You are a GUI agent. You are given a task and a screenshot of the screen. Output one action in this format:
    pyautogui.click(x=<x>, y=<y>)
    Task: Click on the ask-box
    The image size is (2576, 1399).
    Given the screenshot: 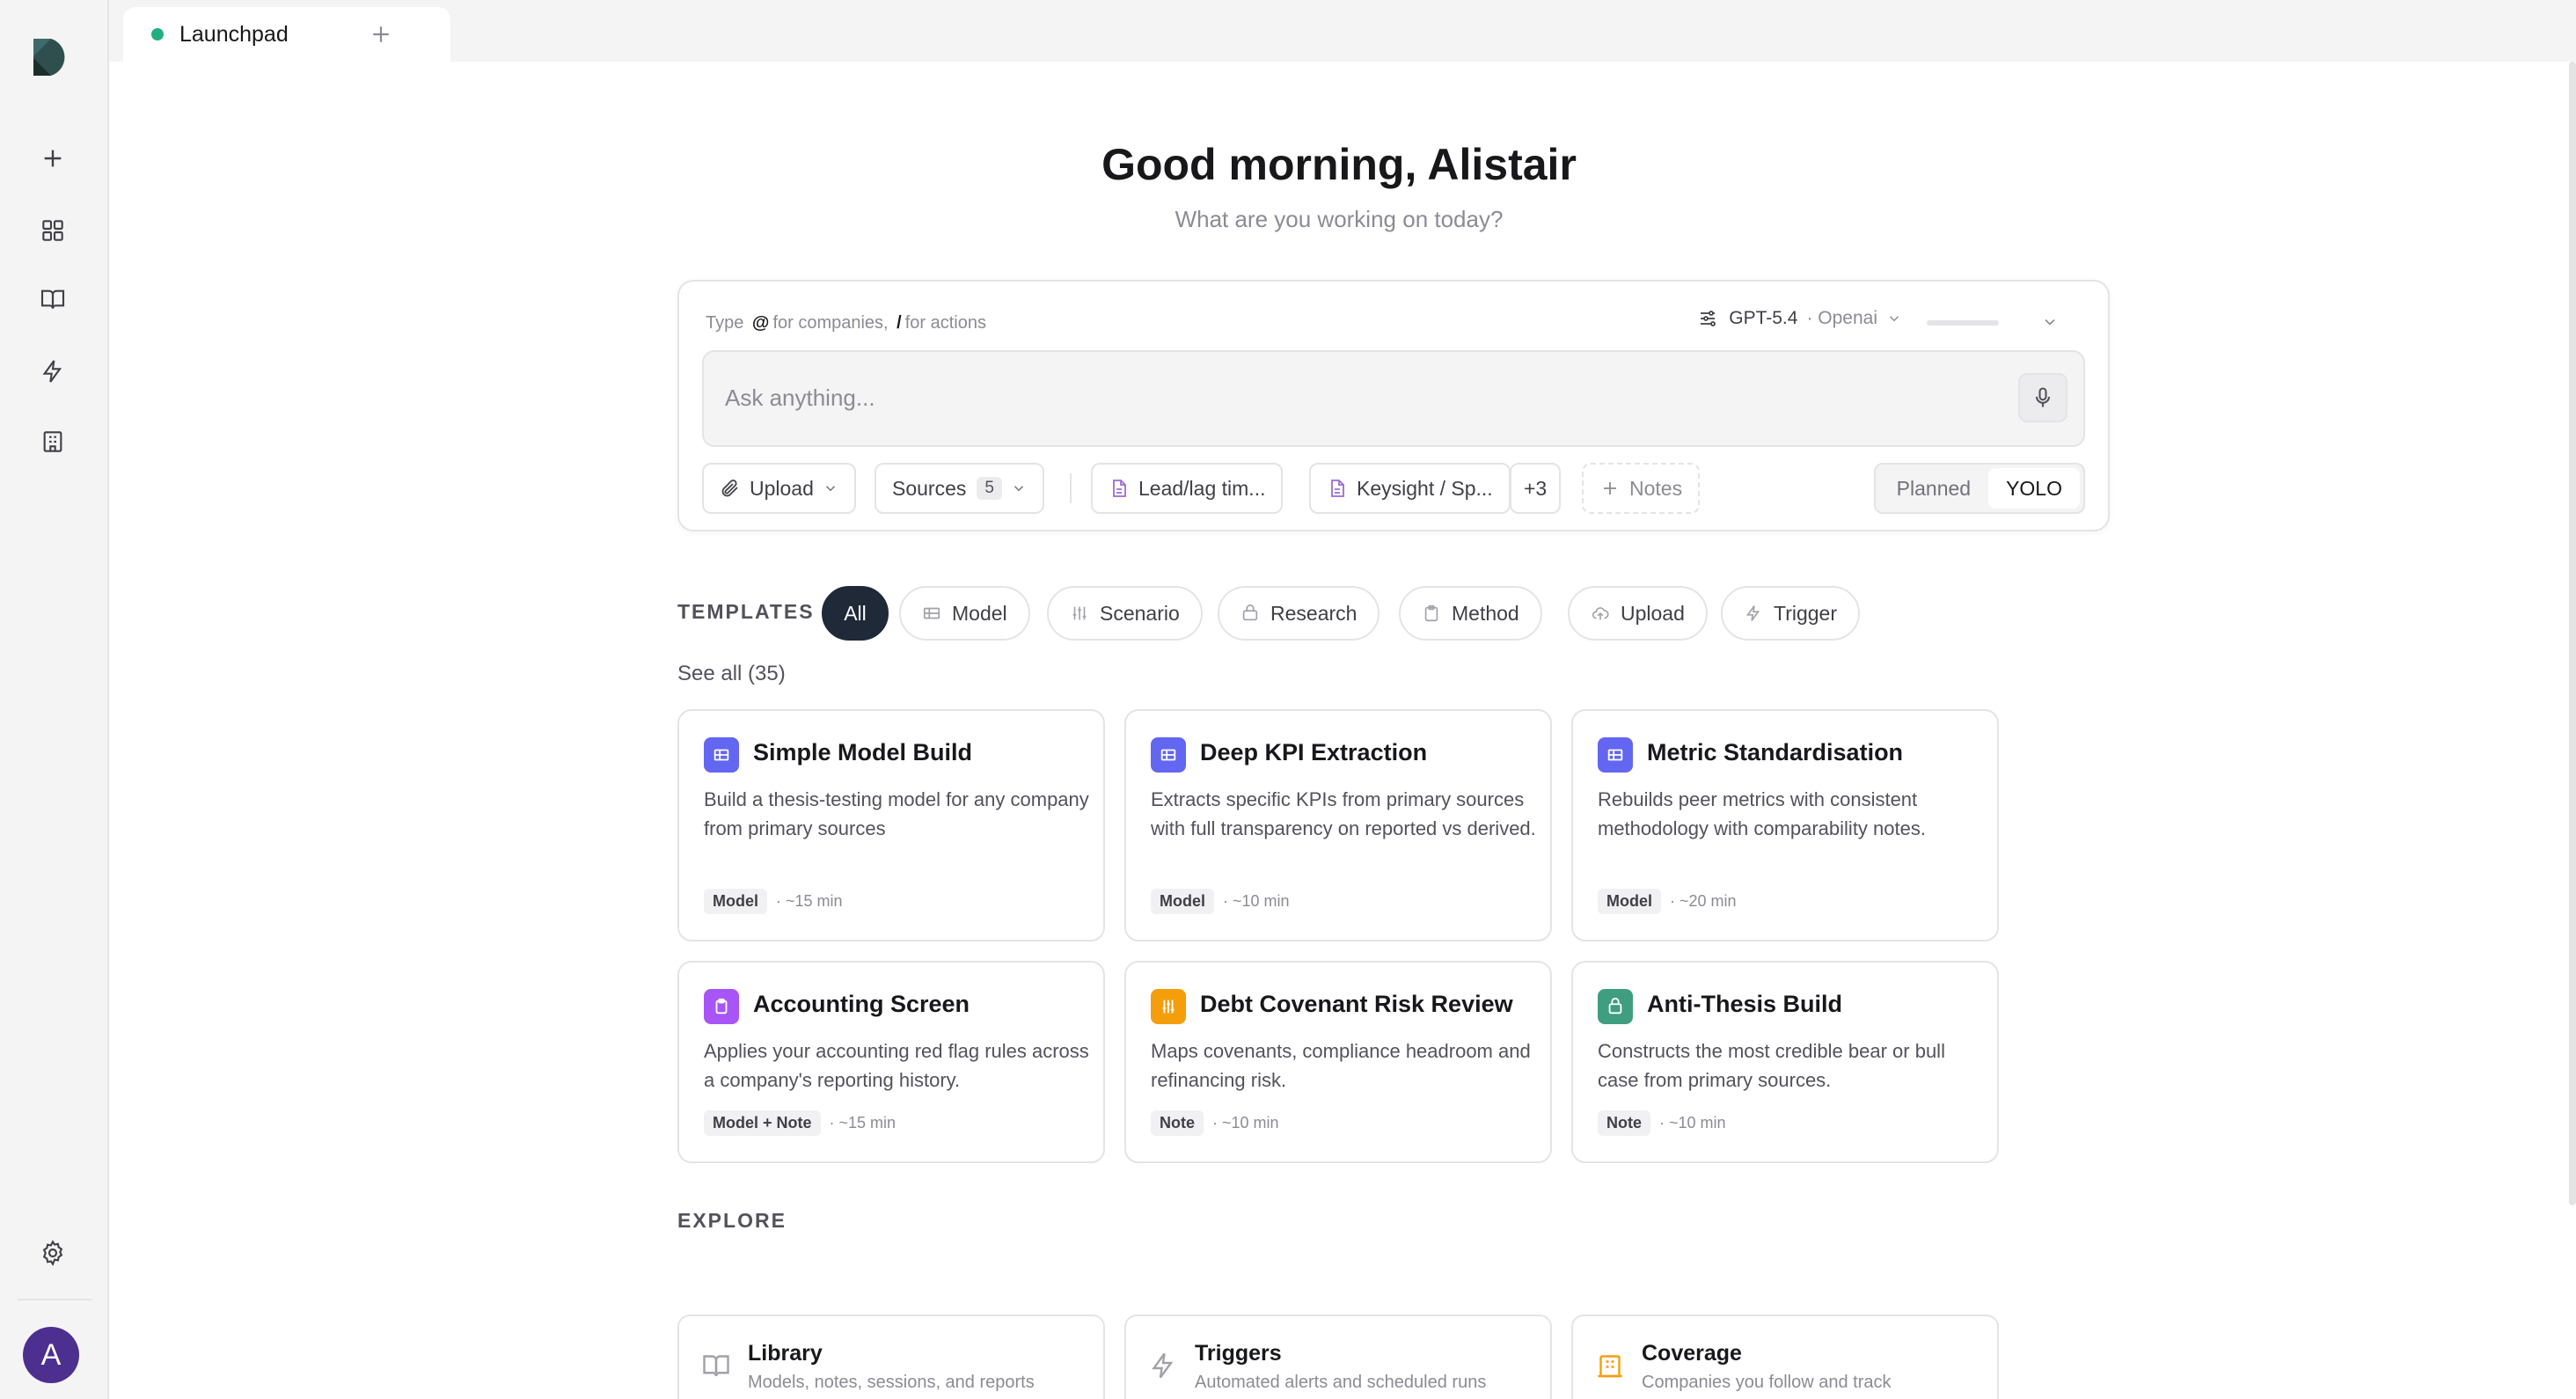 What is the action you would take?
    pyautogui.click(x=1393, y=399)
    